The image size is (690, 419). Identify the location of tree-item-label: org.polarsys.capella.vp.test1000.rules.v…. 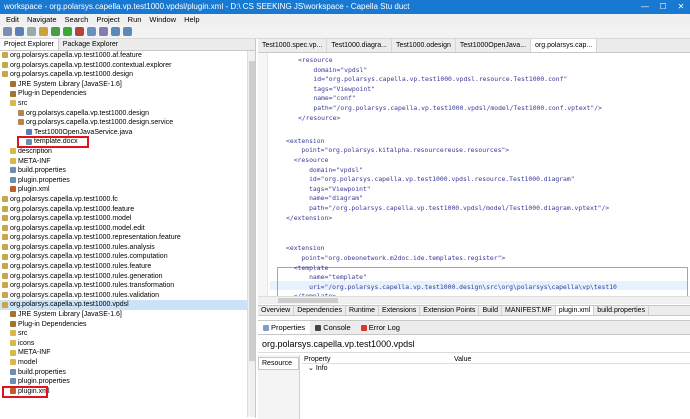
(85, 295).